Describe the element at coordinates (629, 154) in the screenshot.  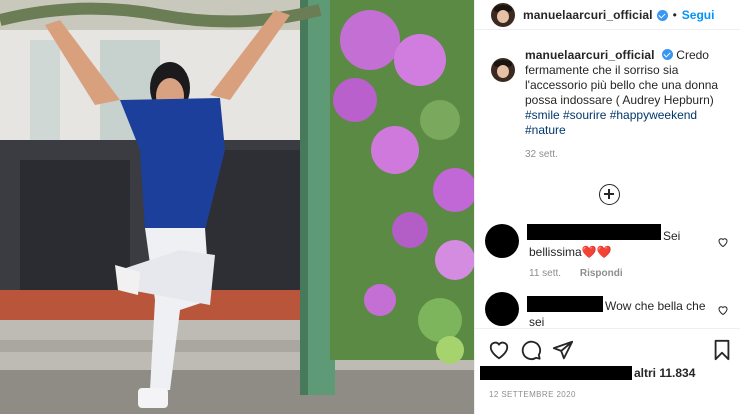
I see `caption-time: 32 sett.` at that location.